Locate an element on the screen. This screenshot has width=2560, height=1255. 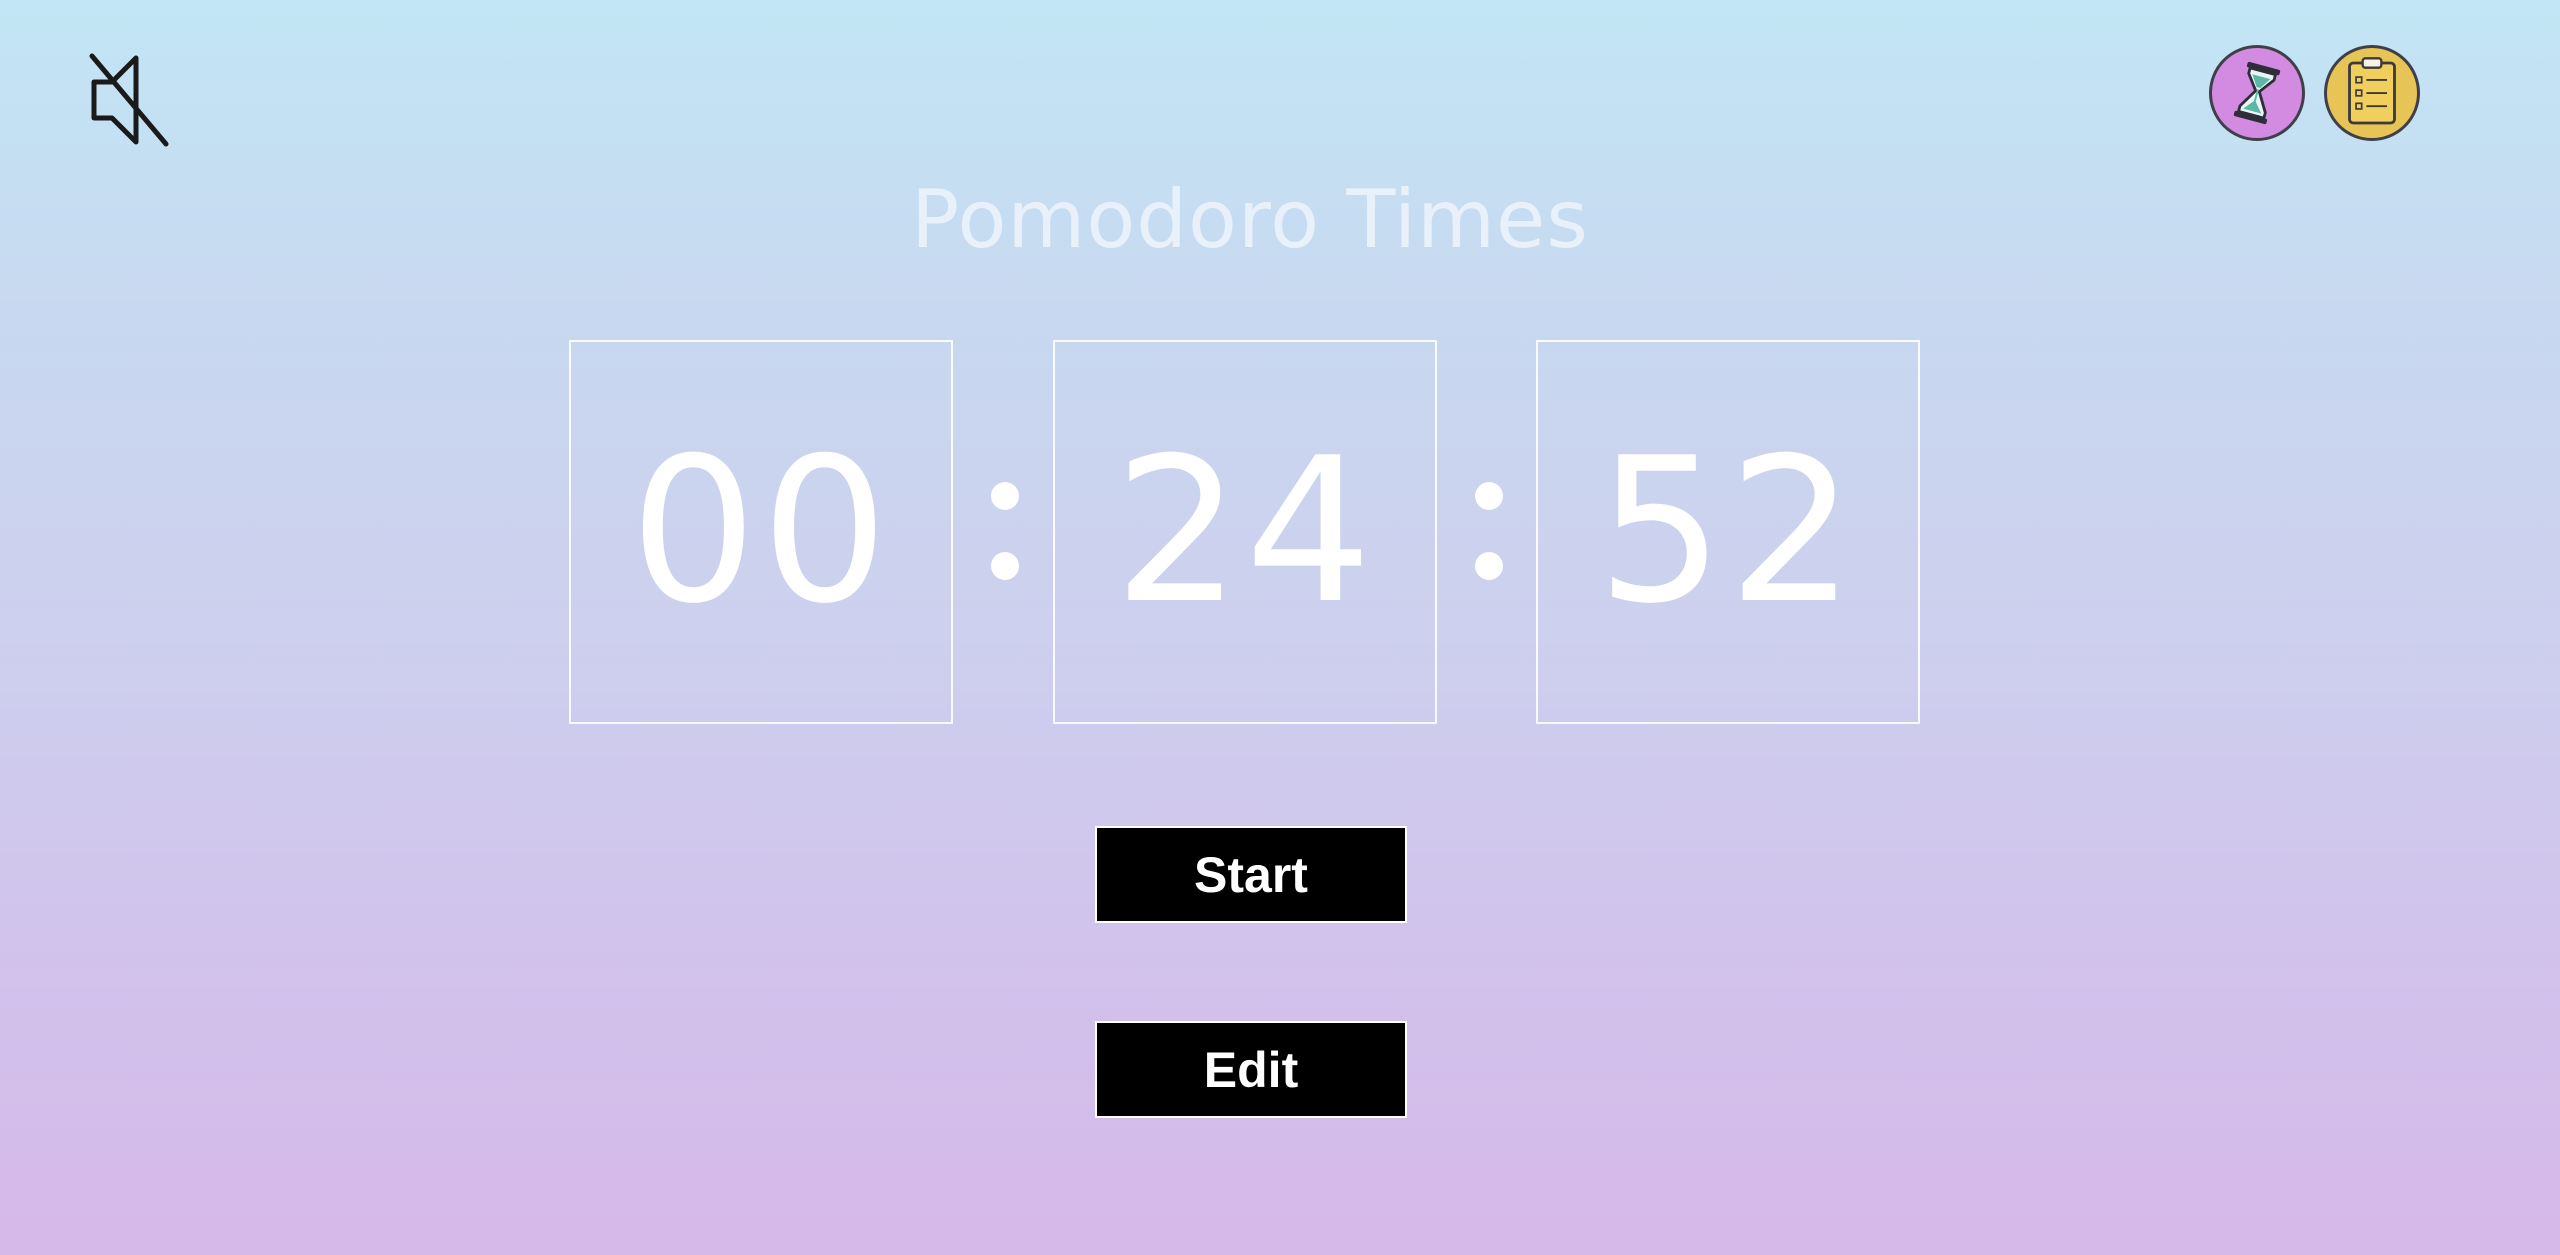
seconds-display: 52 is located at coordinates (1728, 532).